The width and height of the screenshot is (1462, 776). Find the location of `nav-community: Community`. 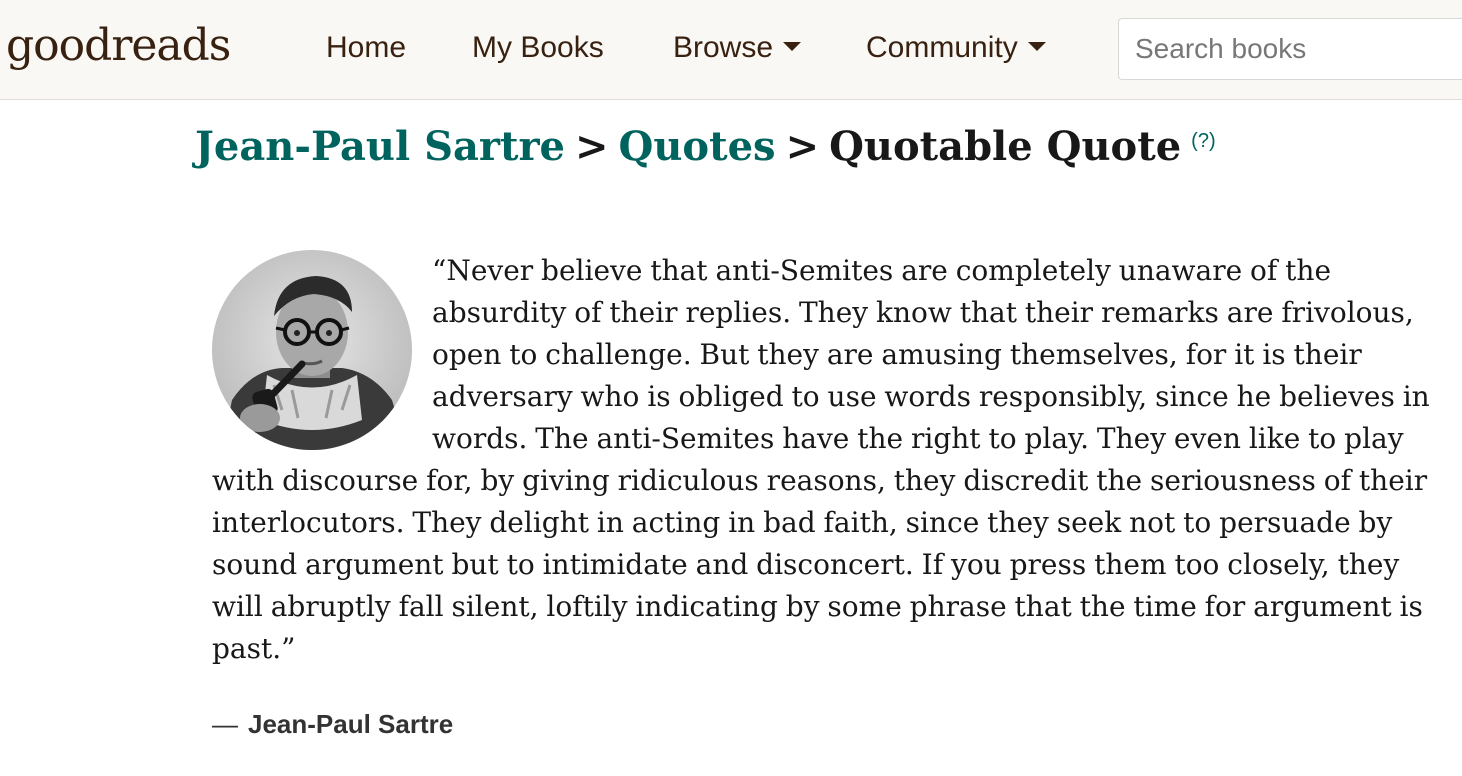

nav-community: Community is located at coordinates (956, 48).